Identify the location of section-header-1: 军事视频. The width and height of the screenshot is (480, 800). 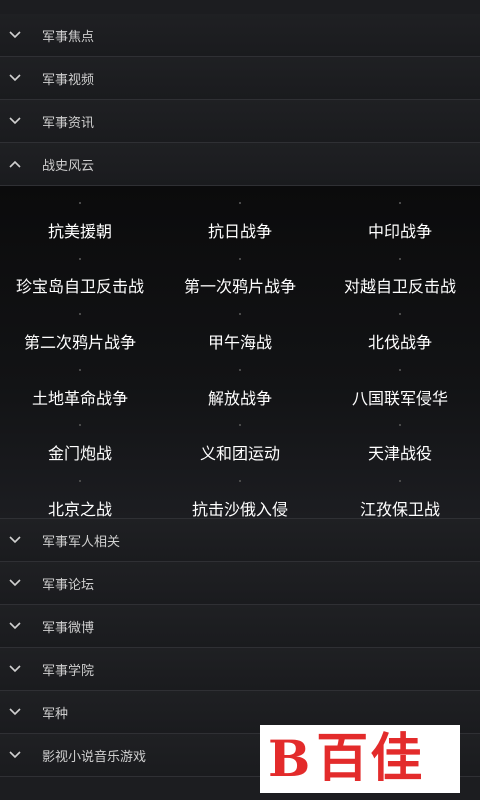
(240, 78).